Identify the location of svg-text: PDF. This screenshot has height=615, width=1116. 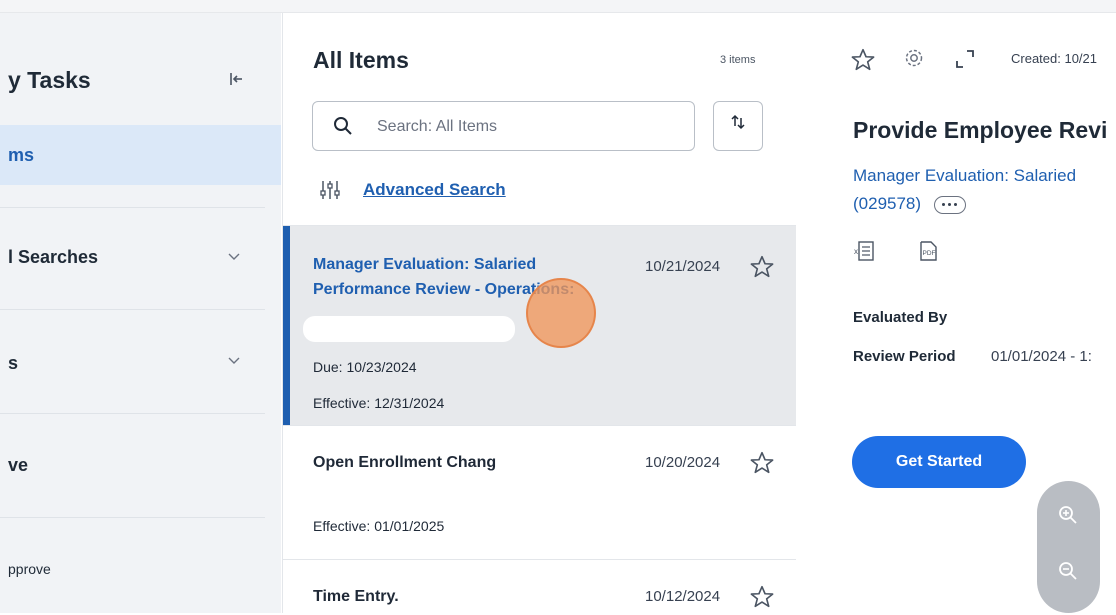
(929, 253).